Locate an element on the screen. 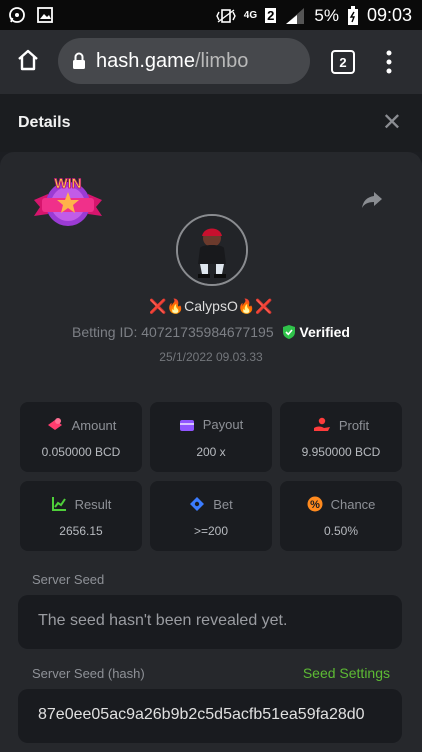  seed-settings-link: Seed Settings is located at coordinates (346, 673).